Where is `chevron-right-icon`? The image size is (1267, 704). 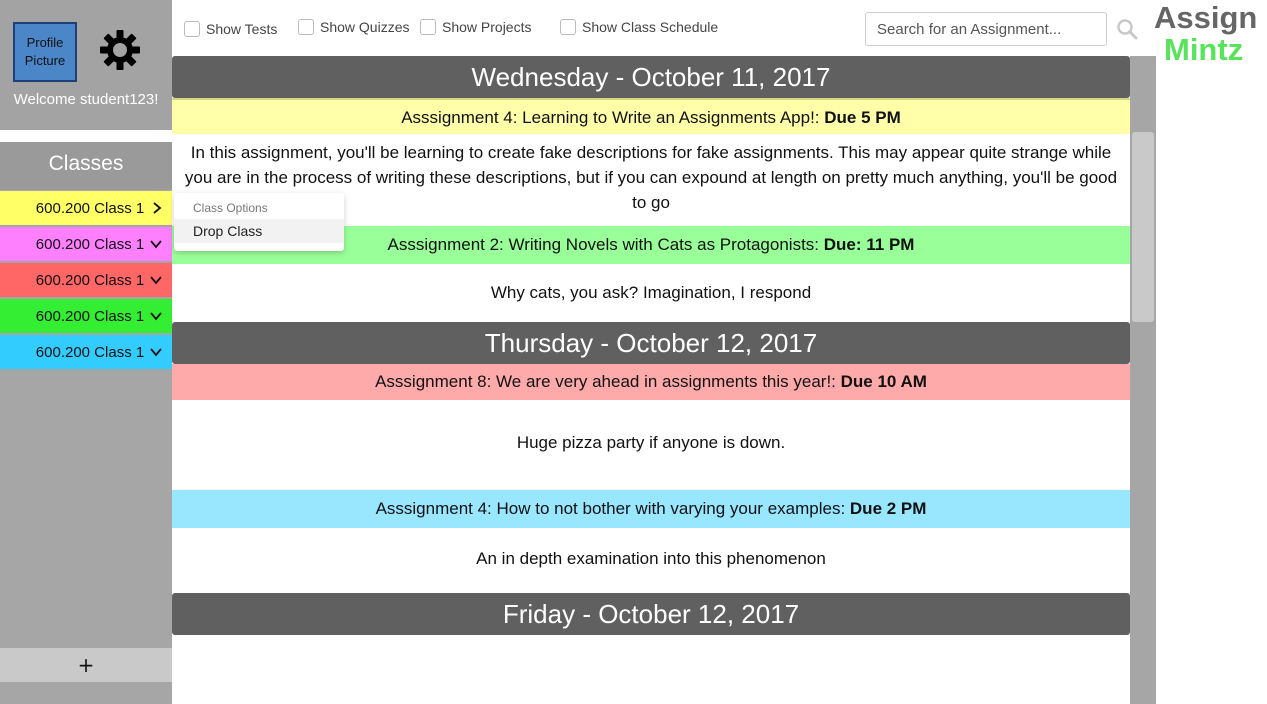 chevron-right-icon is located at coordinates (157, 208).